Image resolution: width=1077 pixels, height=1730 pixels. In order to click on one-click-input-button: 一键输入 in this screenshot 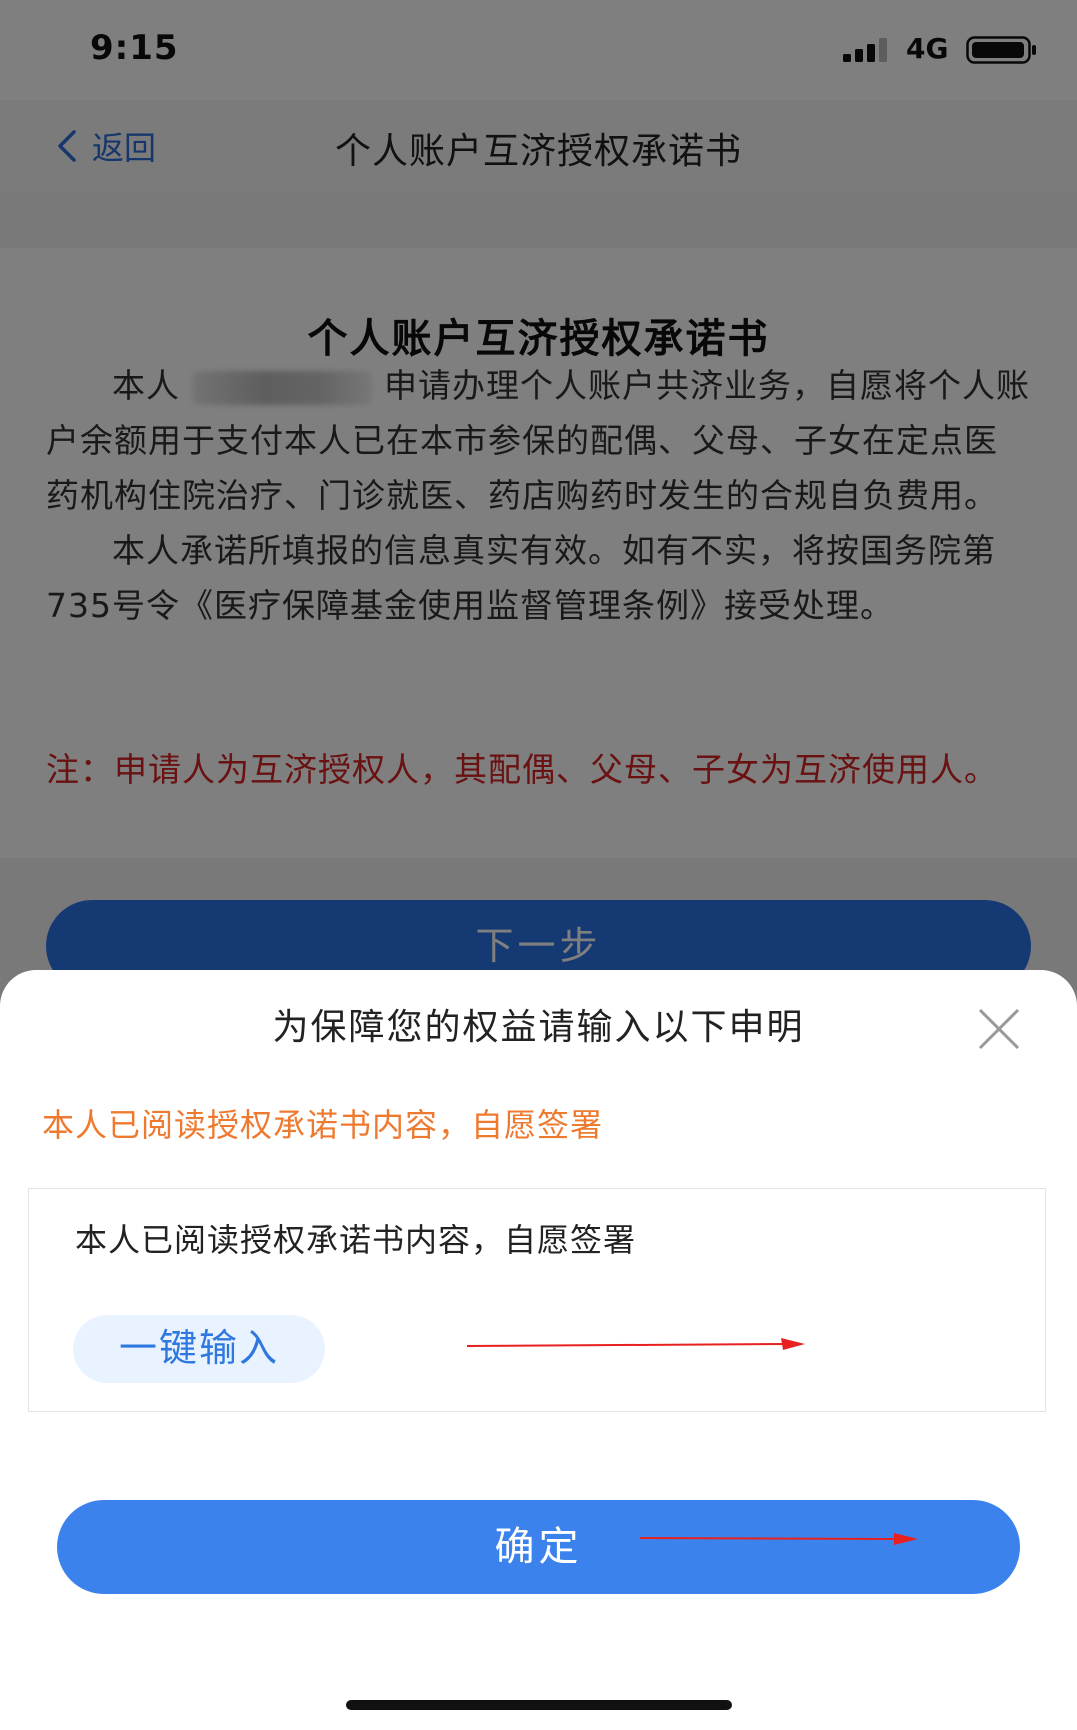, I will do `click(199, 1349)`.